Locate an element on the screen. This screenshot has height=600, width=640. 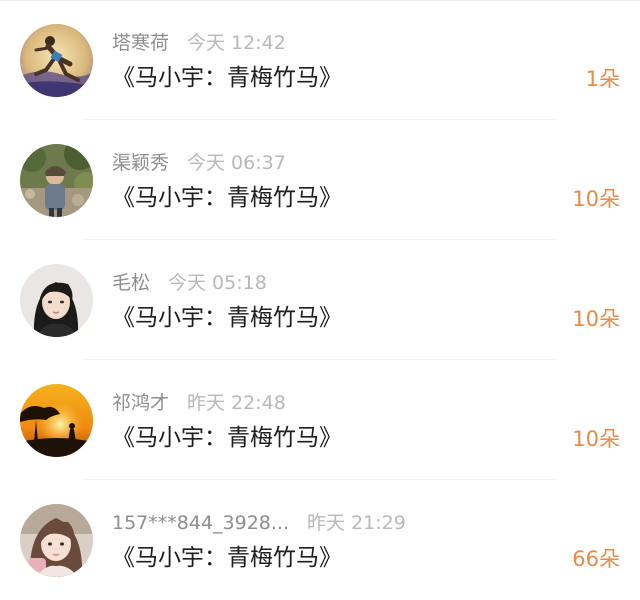
user-name: 祁鸿才 is located at coordinates (140, 403).